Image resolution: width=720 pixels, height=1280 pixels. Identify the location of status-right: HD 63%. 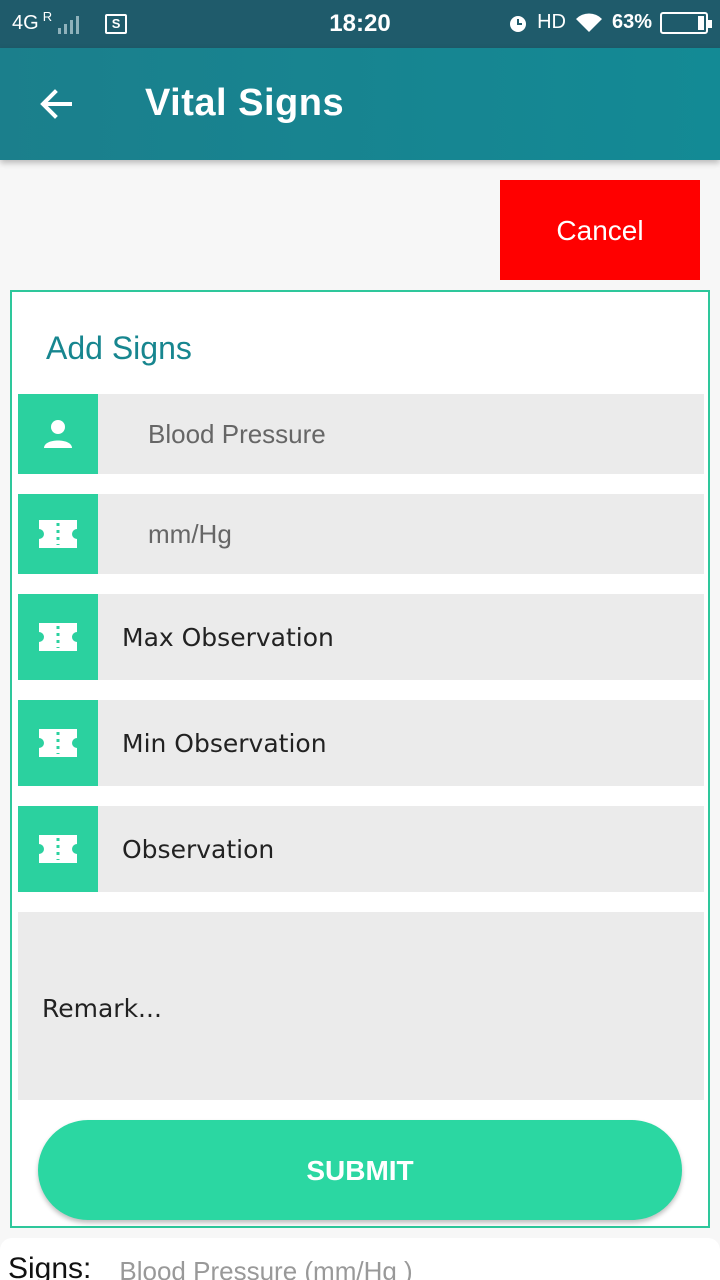
(609, 22).